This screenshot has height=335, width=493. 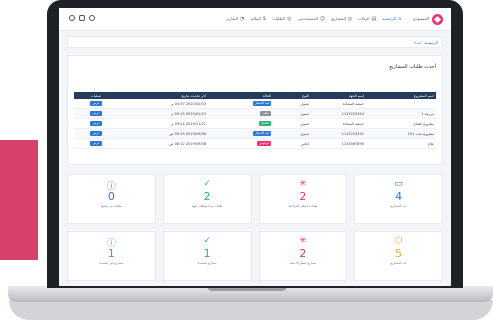 I want to click on nav-item-projects: ◎المشاريع, so click(x=341, y=19).